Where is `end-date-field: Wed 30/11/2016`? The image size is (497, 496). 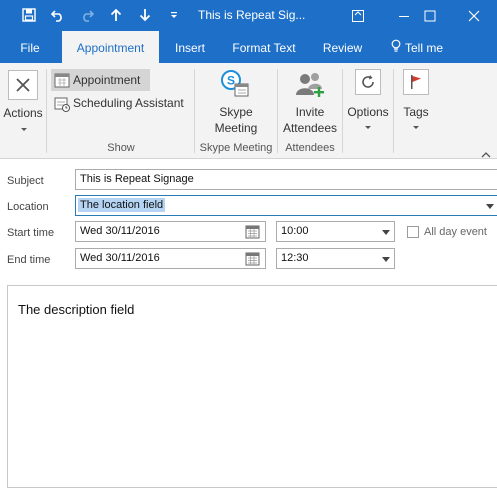
end-date-field: Wed 30/11/2016 is located at coordinates (170, 258).